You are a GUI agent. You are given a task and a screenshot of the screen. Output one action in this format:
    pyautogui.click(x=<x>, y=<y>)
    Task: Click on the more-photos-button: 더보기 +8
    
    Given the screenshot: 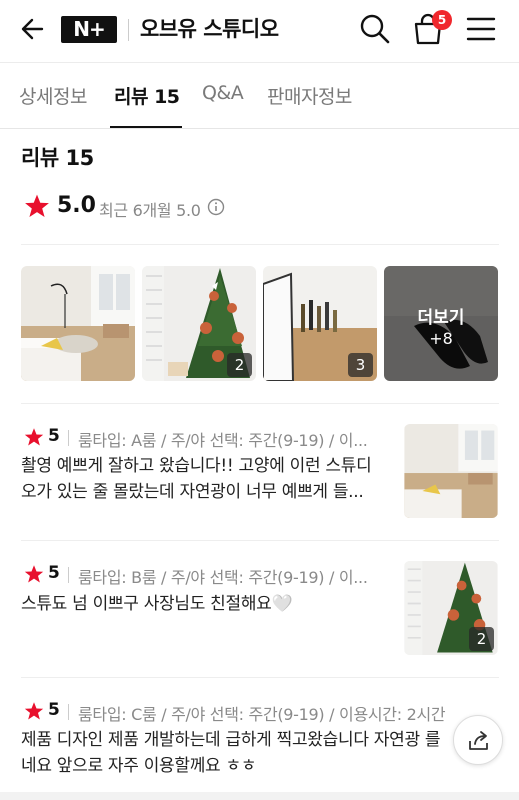 What is the action you would take?
    pyautogui.click(x=441, y=323)
    